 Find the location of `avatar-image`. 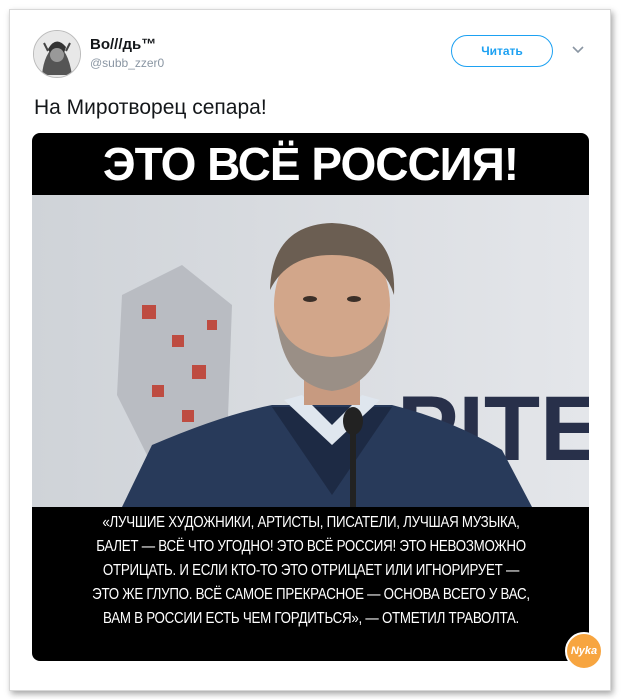

avatar-image is located at coordinates (57, 54).